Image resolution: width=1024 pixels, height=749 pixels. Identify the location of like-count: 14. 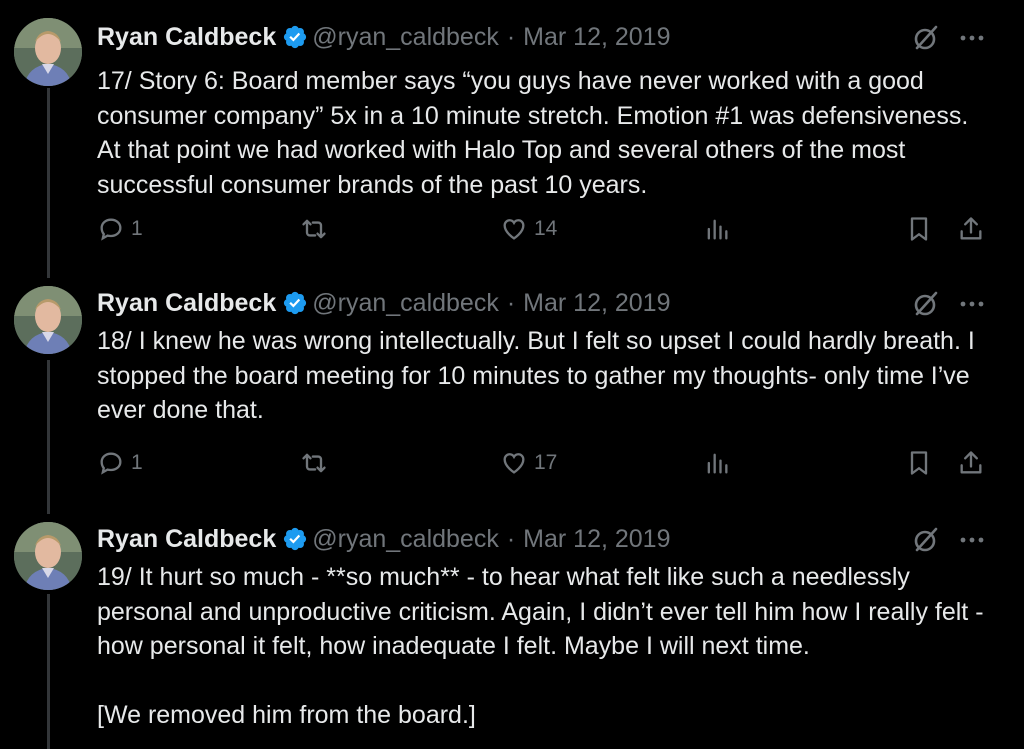
(546, 228).